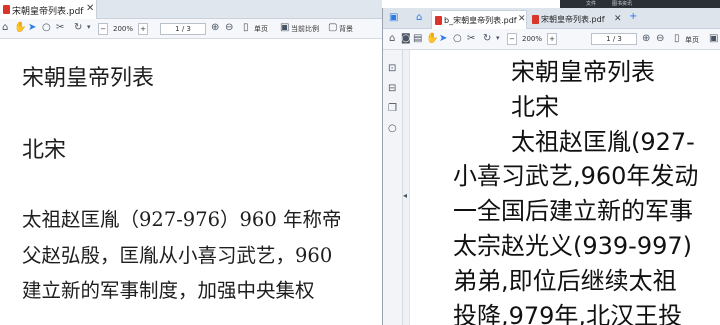  I want to click on right-tab-active: b_宋朝皇帝列表.pdf, so click(479, 19).